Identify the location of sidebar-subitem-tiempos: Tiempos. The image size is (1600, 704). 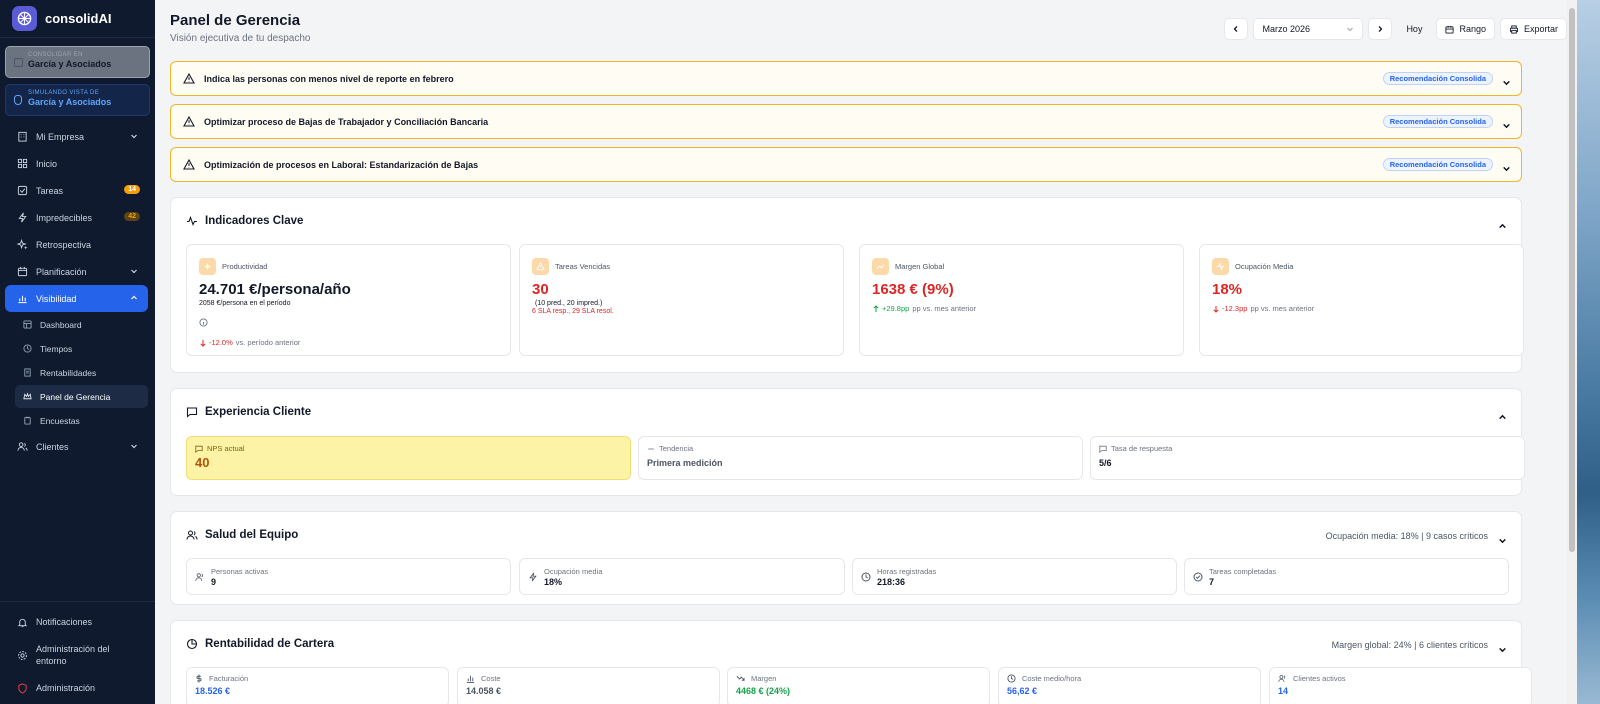
(81, 348).